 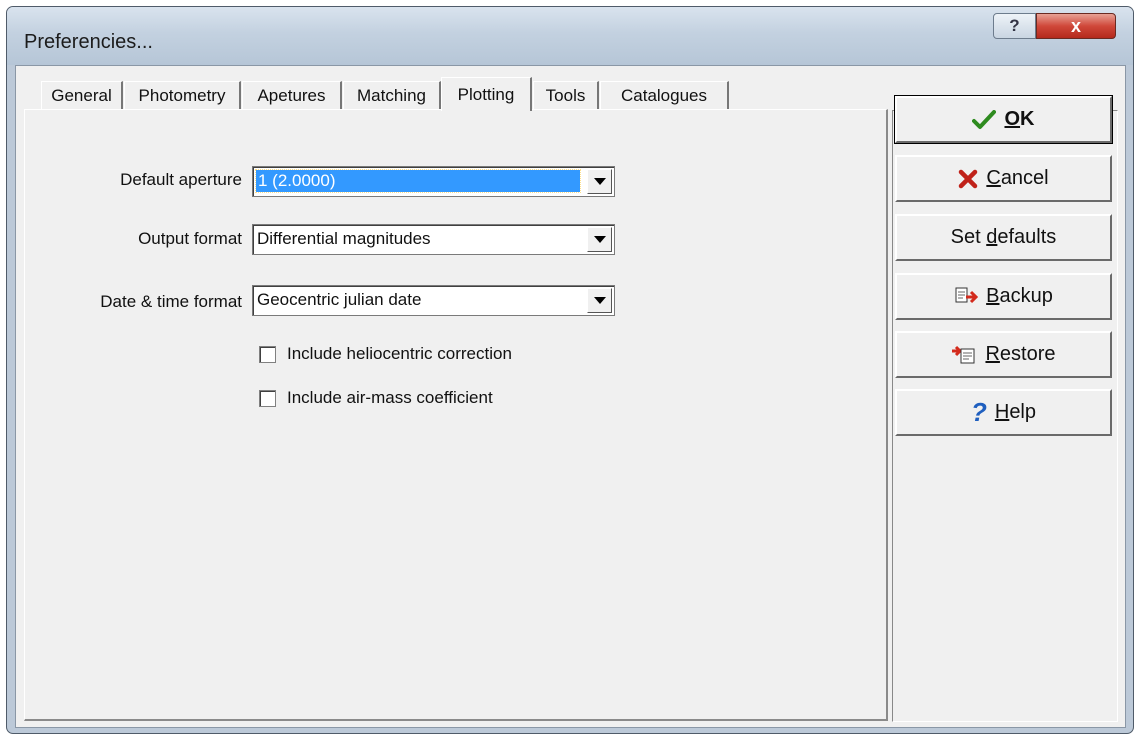 I want to click on restore-label-post: estore, so click(x=1027, y=354).